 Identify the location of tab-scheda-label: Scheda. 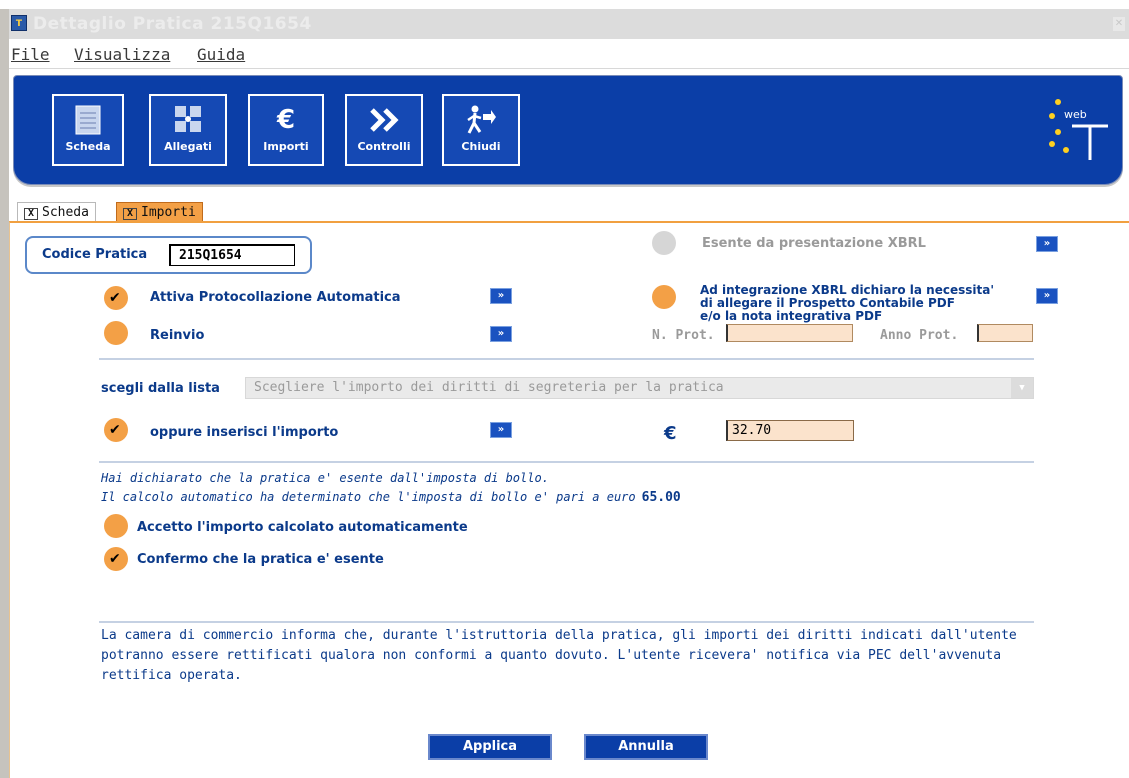
(65, 212).